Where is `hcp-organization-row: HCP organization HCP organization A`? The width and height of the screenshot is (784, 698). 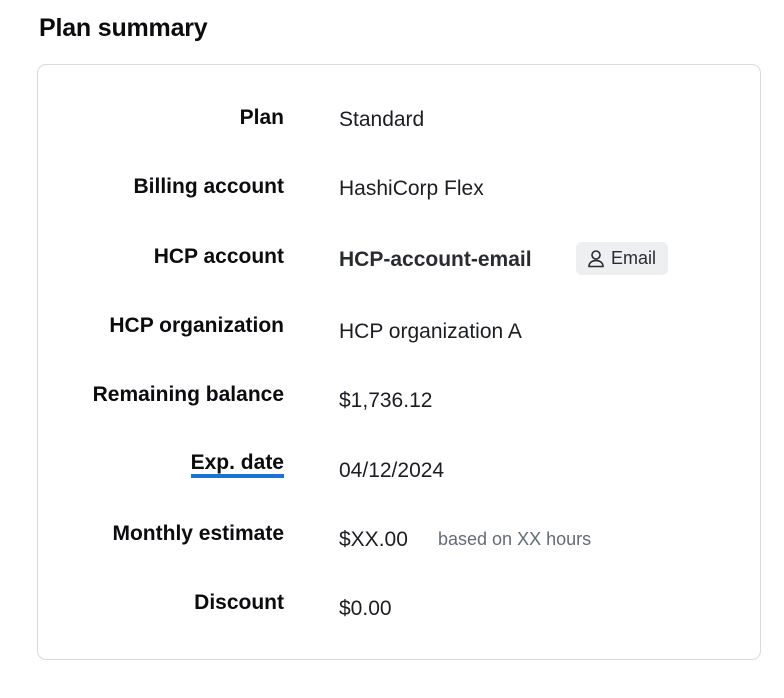
hcp-organization-row: HCP organization HCP organization A is located at coordinates (399, 333).